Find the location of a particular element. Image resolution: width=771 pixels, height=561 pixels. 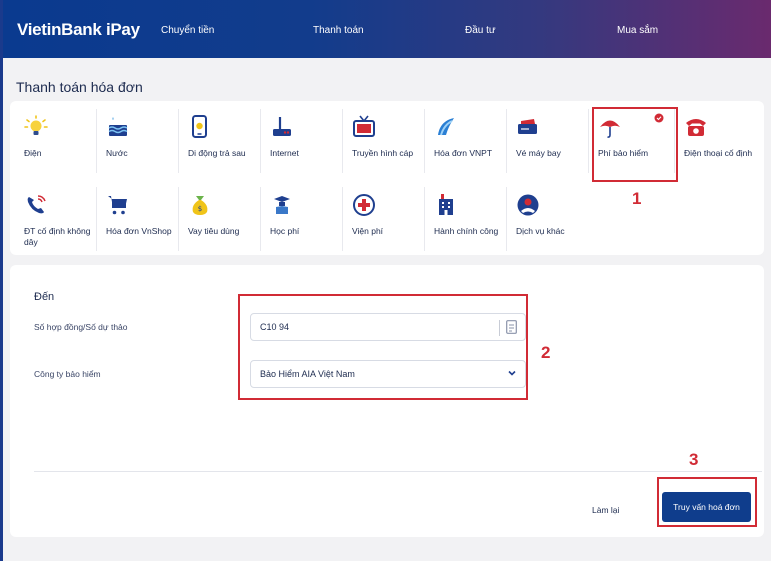

service-label: Di động trả sau is located at coordinates (217, 153).